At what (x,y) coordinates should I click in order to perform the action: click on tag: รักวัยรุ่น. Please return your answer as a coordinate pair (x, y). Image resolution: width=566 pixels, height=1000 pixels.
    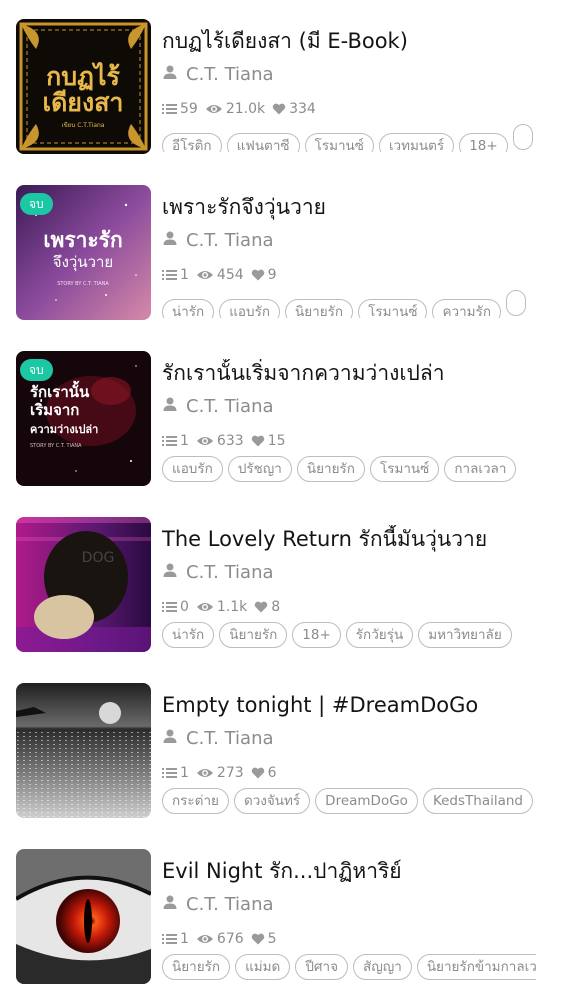
    Looking at the image, I should click on (379, 635).